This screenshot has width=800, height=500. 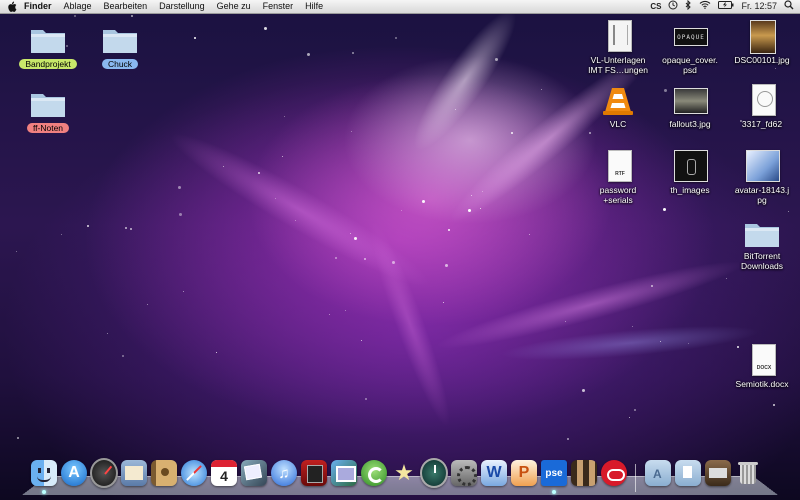 I want to click on applications-folder-icon: A, so click(x=658, y=473).